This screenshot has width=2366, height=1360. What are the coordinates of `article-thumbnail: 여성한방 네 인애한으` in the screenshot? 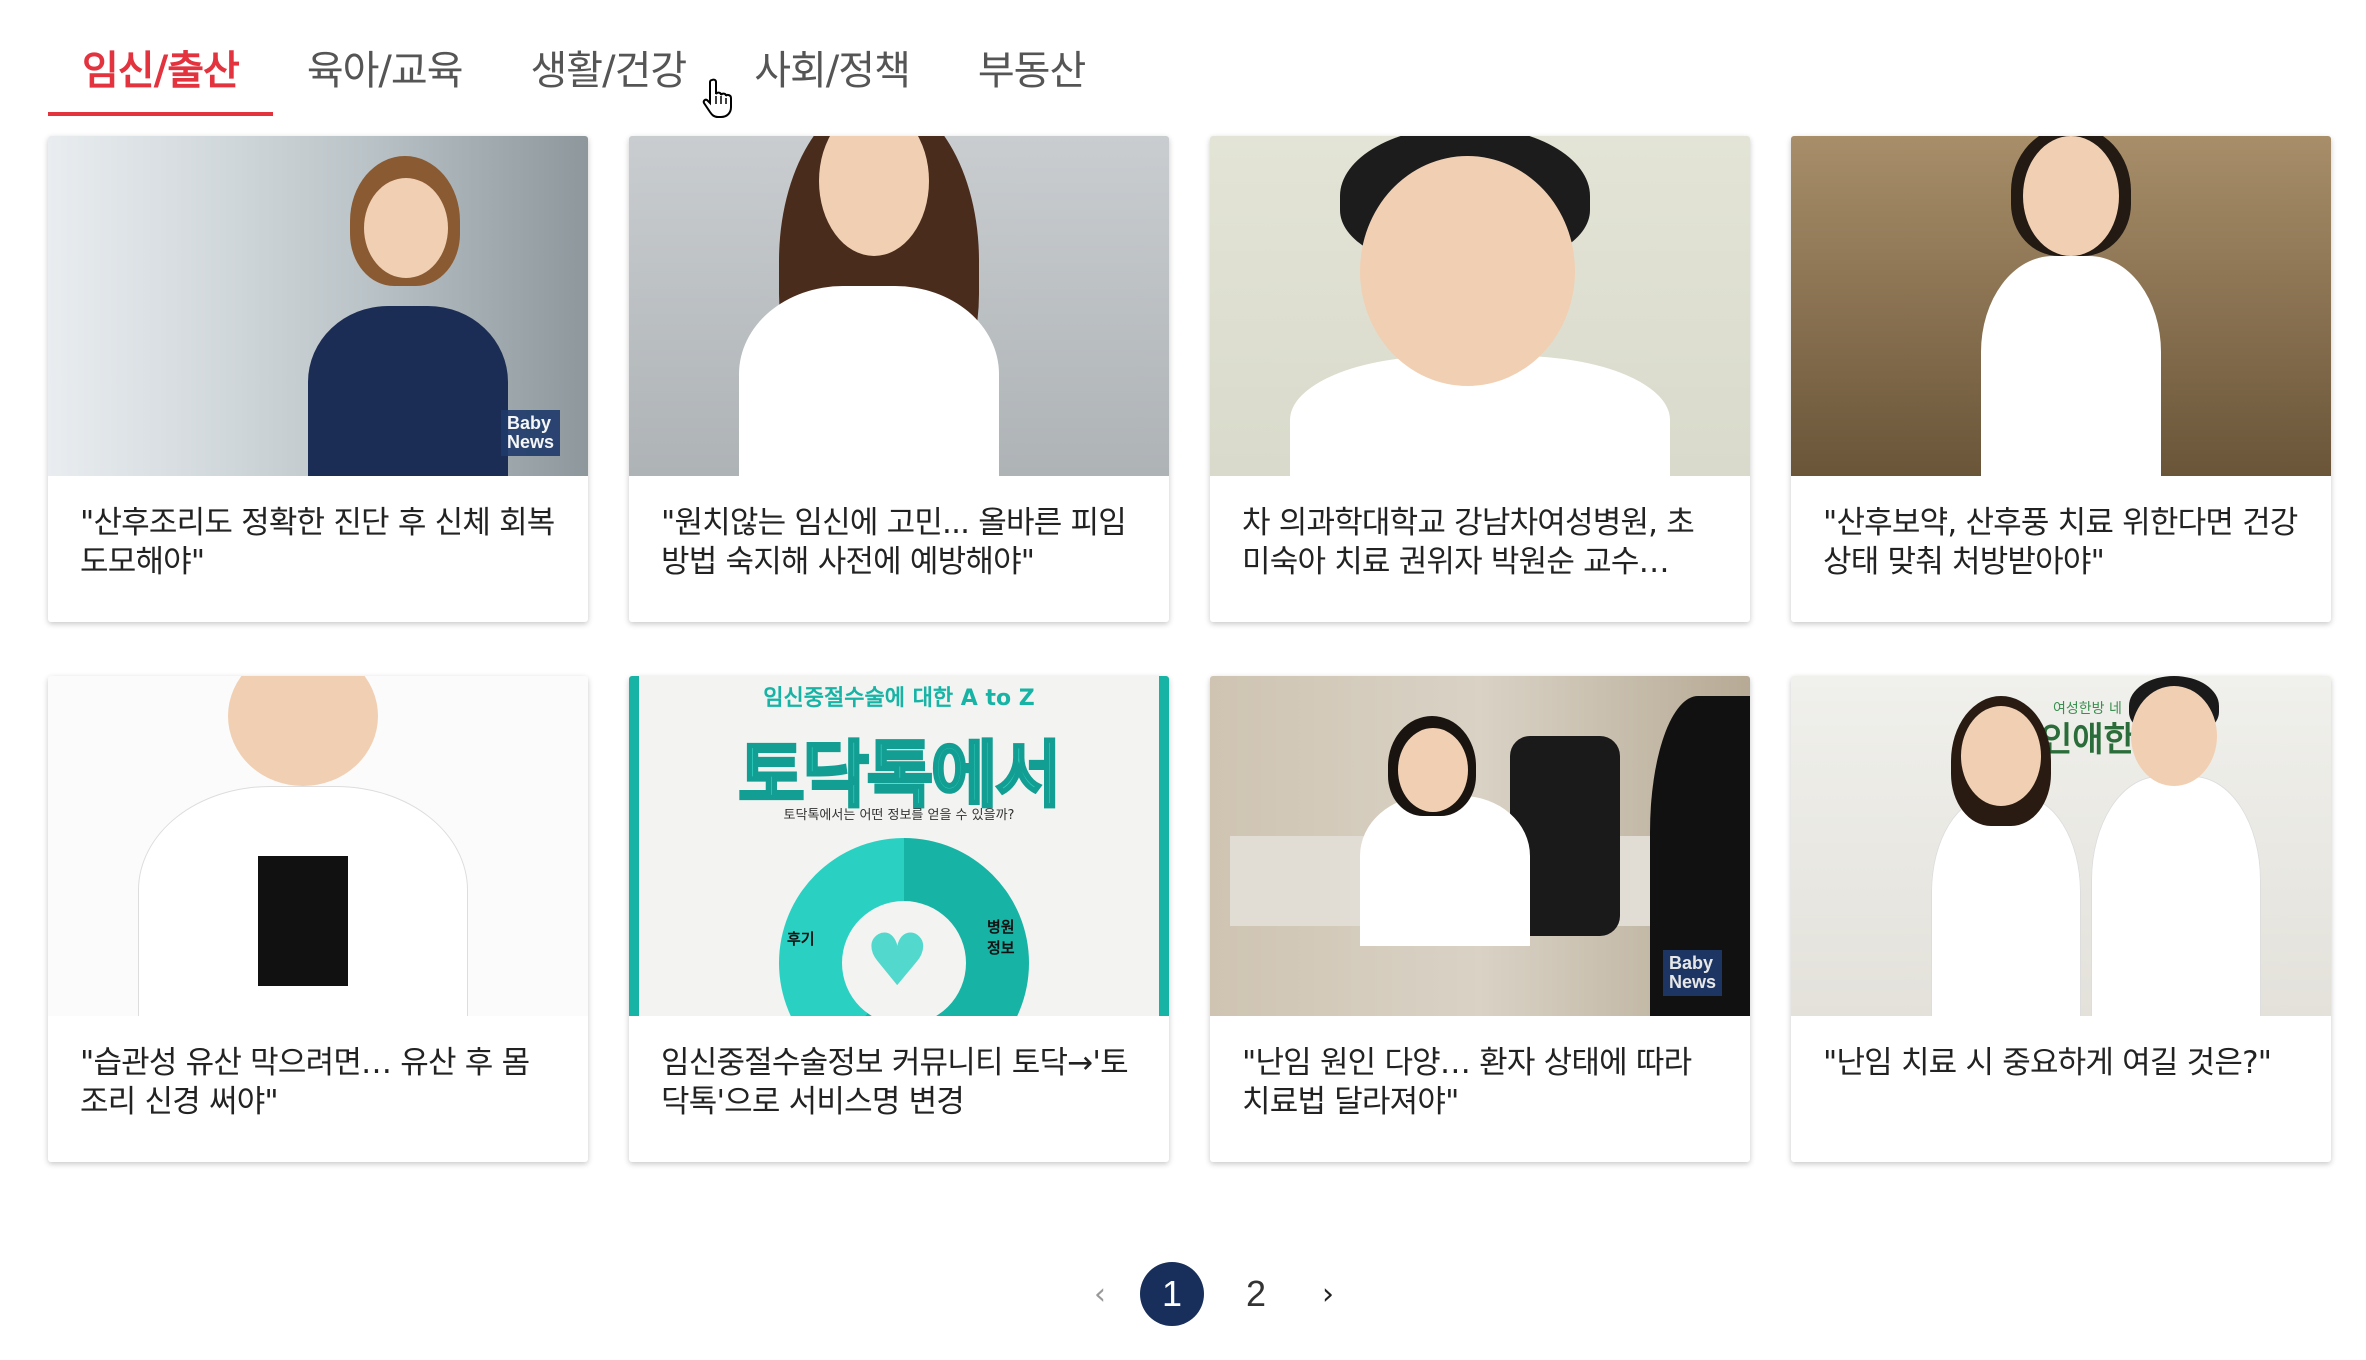 It's located at (2061, 846).